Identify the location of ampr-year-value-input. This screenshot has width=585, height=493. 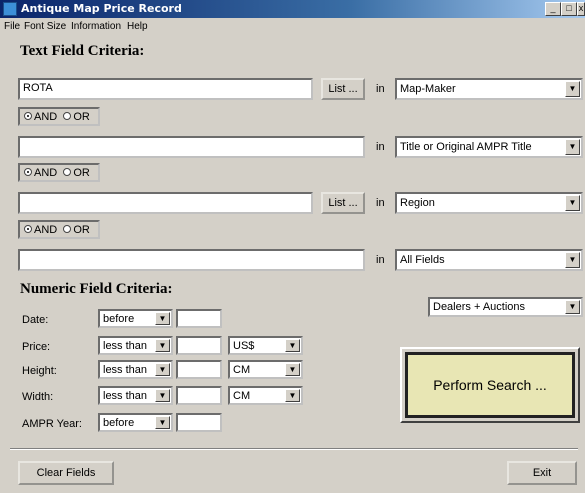
(199, 422).